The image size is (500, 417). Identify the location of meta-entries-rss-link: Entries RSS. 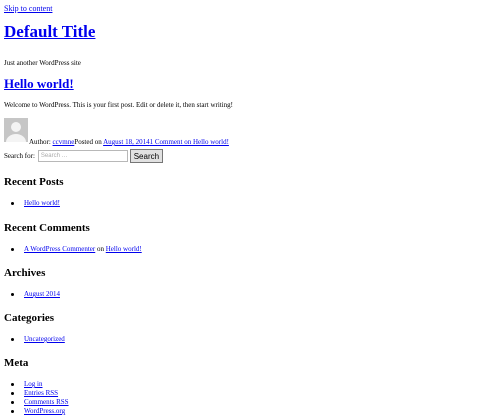
(41, 393).